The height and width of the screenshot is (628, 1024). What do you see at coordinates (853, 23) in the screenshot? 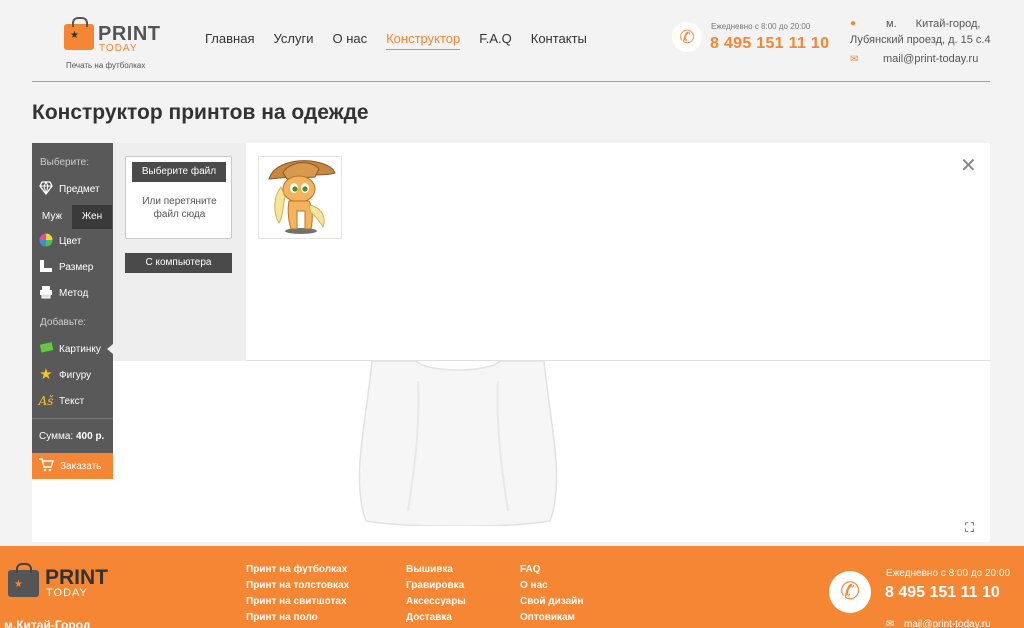
I see `location-pin-icon: ●` at bounding box center [853, 23].